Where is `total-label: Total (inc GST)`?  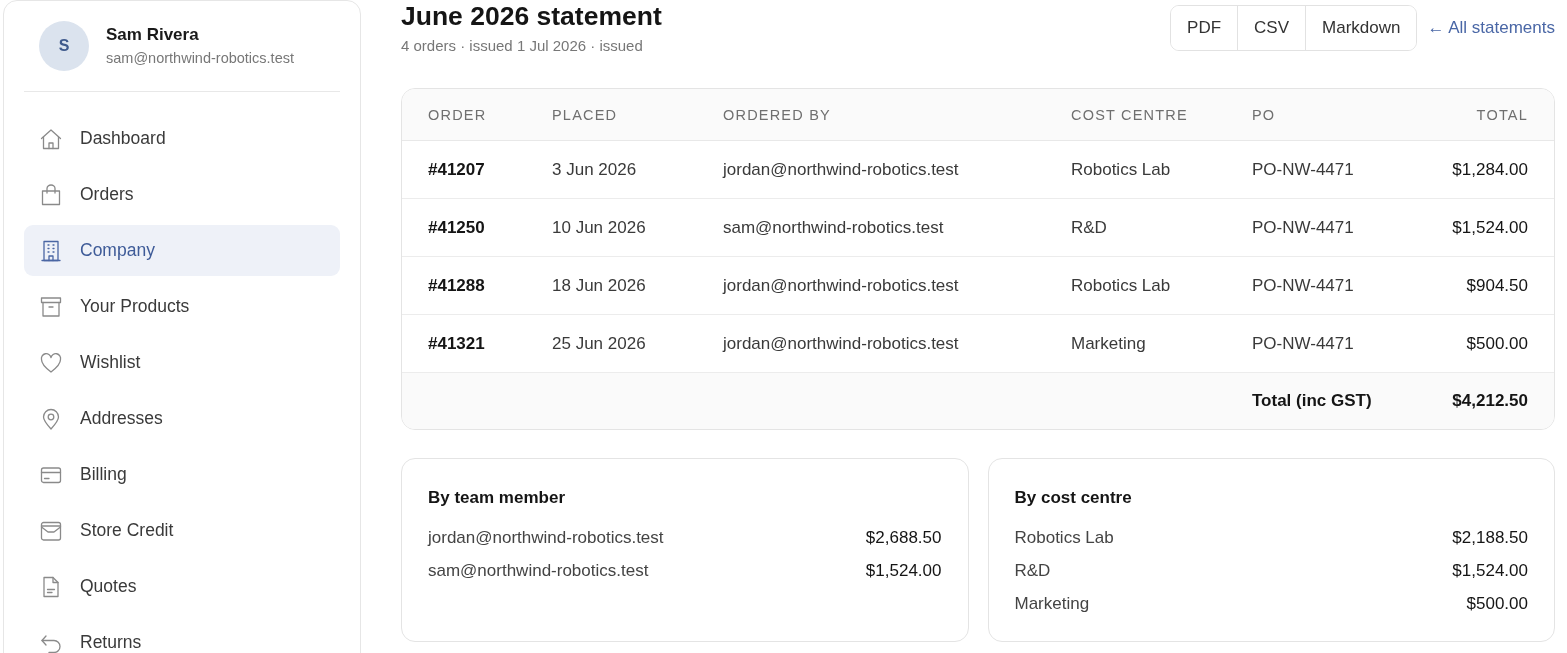 total-label: Total (inc GST) is located at coordinates (1312, 400).